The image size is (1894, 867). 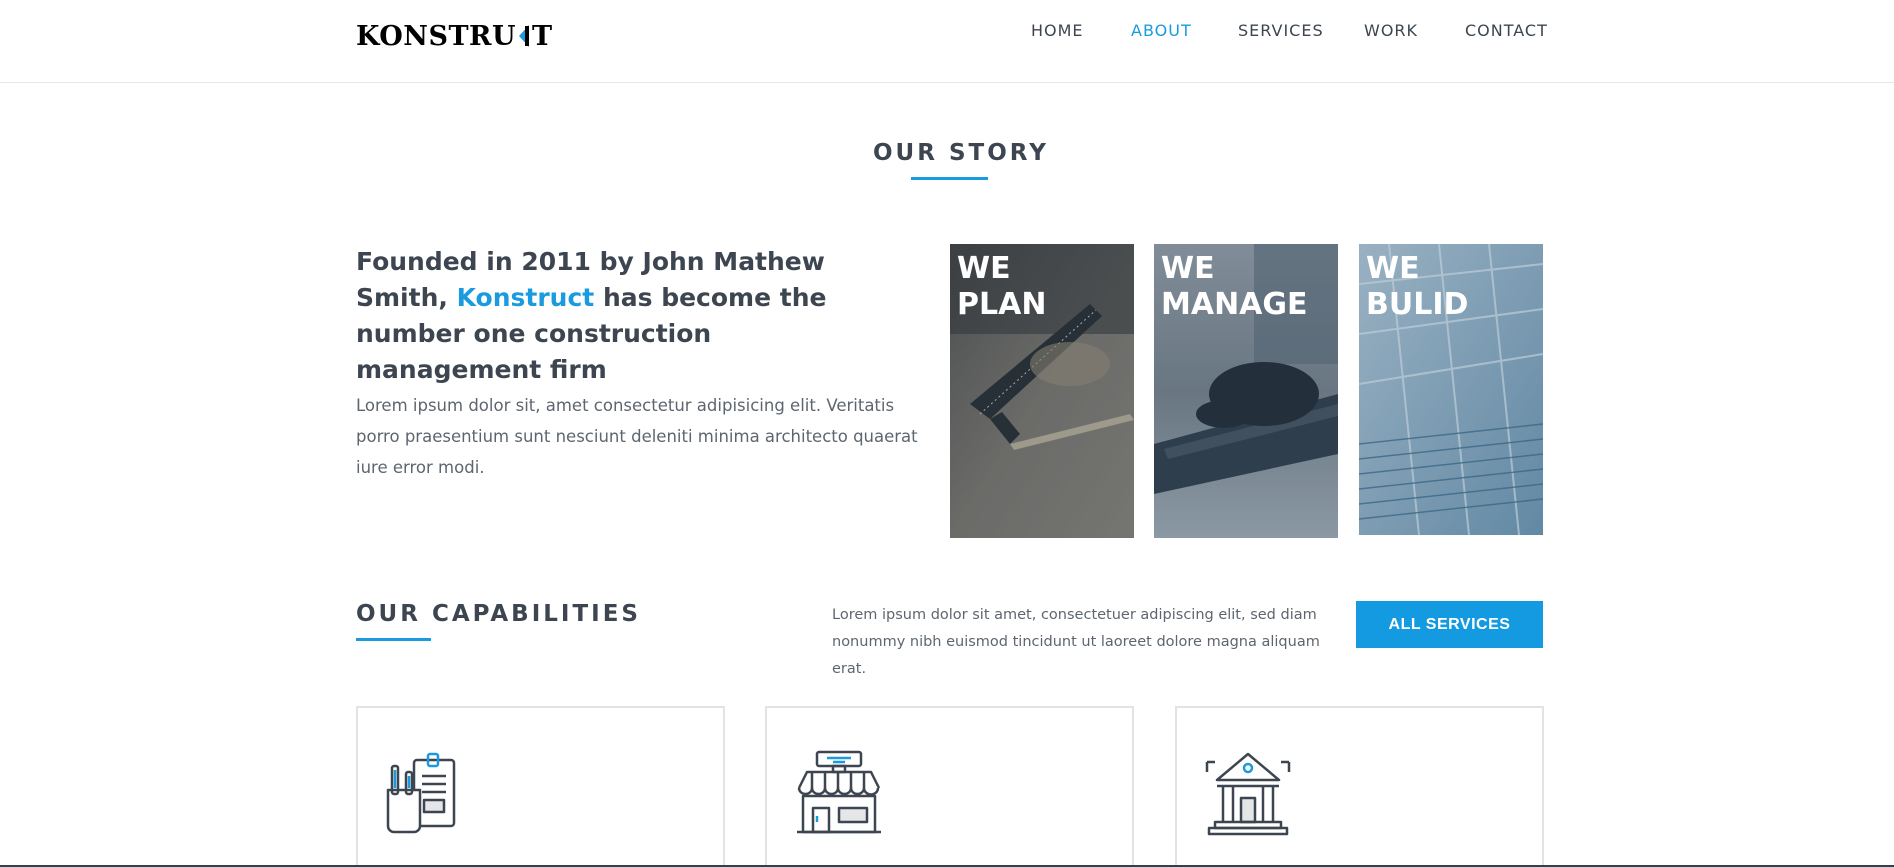 What do you see at coordinates (1234, 286) in the screenshot?
I see `card-label: WE MANAGE` at bounding box center [1234, 286].